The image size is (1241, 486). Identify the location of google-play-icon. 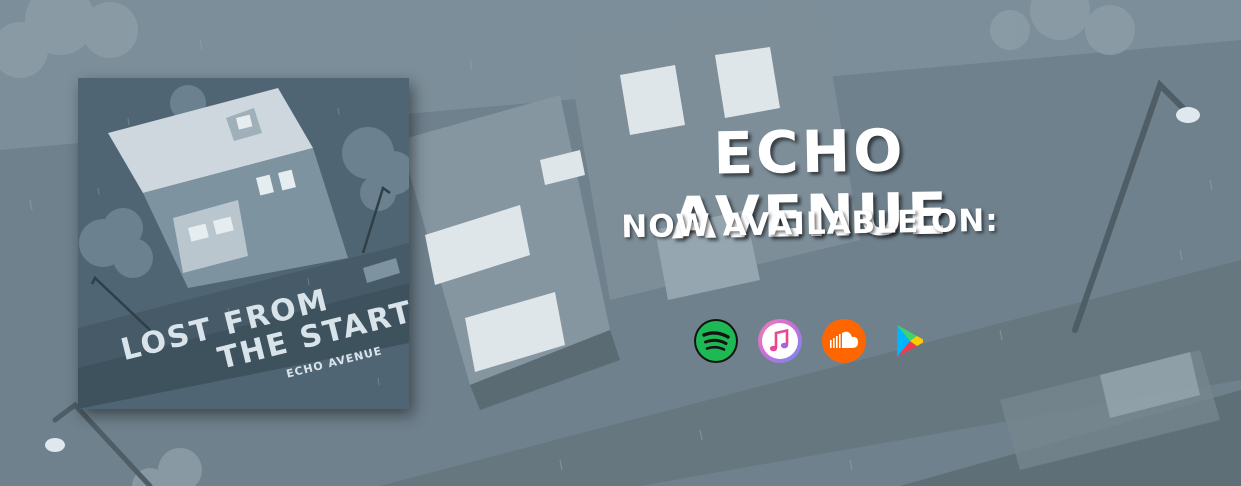
(908, 341).